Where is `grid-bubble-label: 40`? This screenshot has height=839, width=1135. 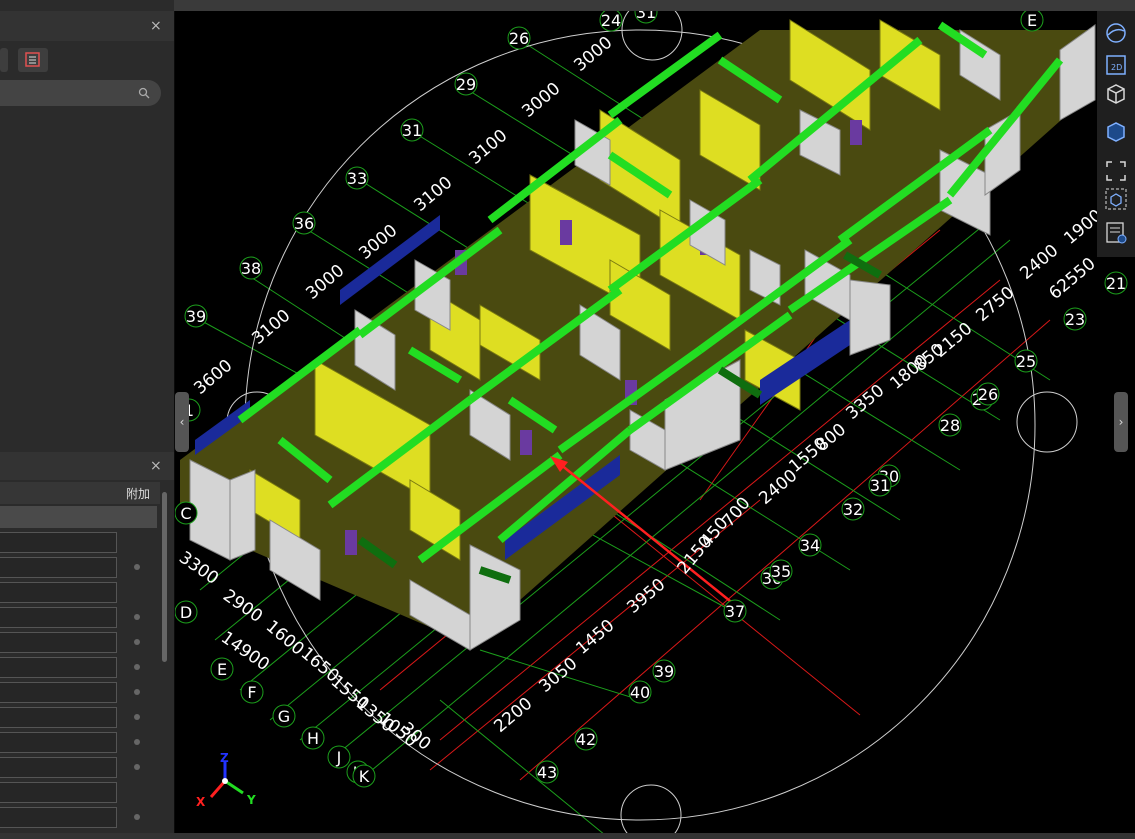
grid-bubble-label: 40 is located at coordinates (640, 692).